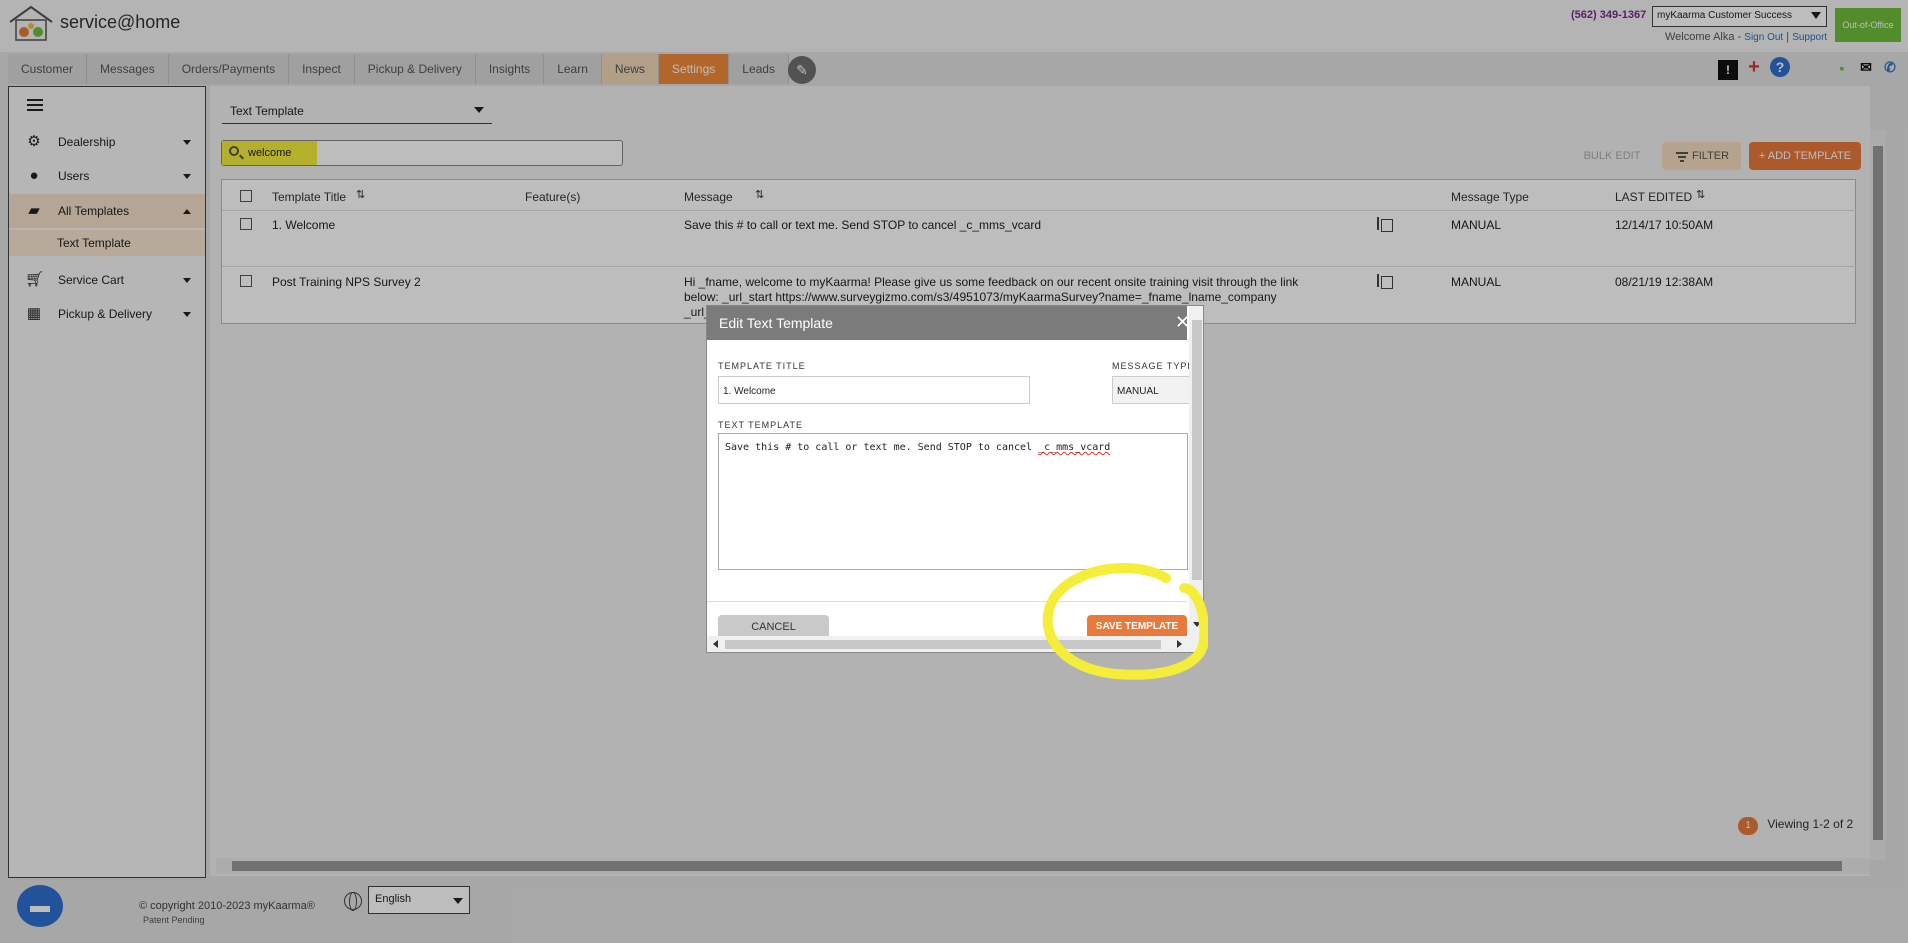 The image size is (1908, 943). I want to click on message-type-label: MESSAGE TYPE, so click(1153, 366).